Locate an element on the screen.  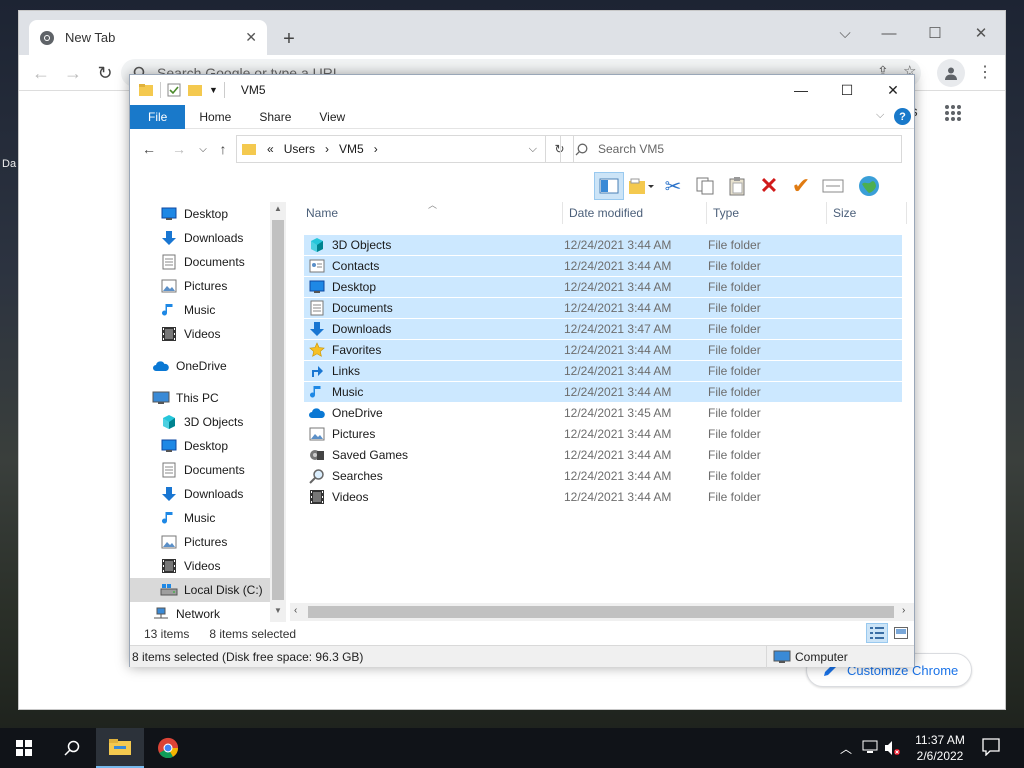
large-icons-view-icon is located at coordinates (901, 633).